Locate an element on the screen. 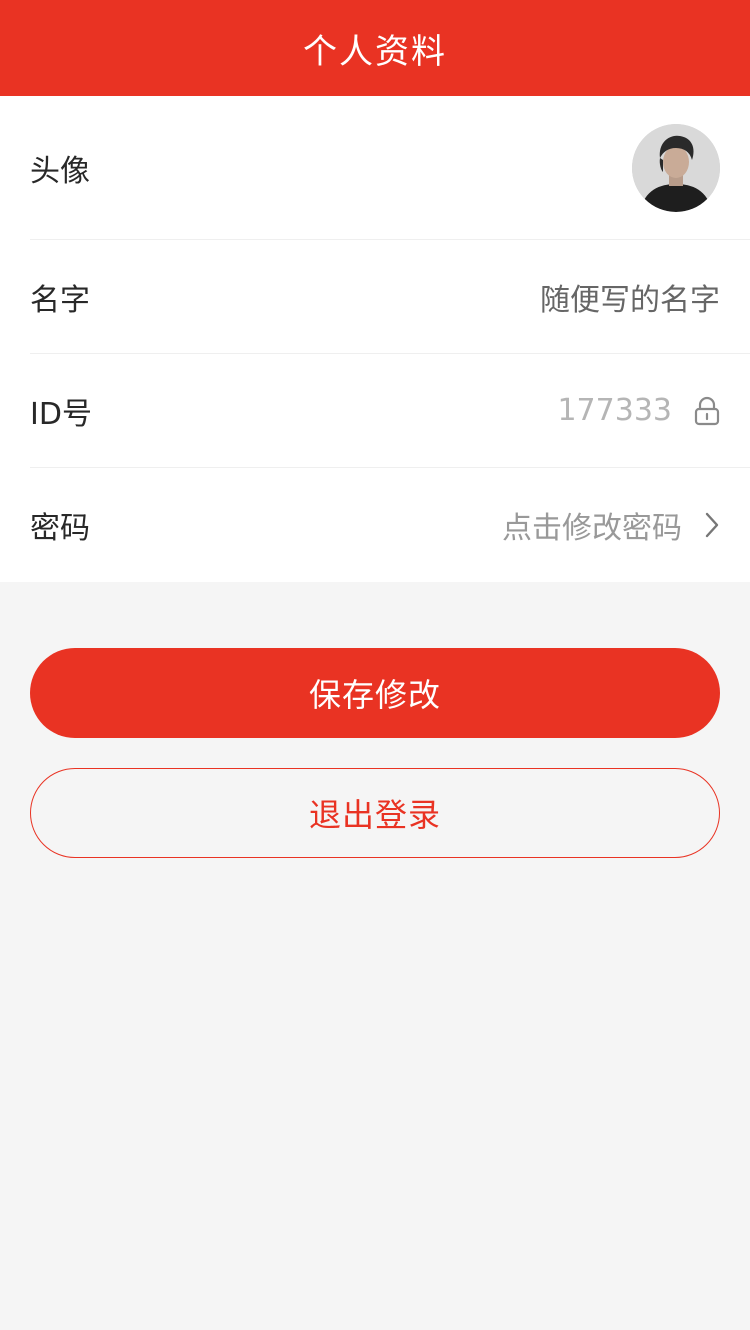 The width and height of the screenshot is (750, 1330). lock-icon is located at coordinates (707, 411).